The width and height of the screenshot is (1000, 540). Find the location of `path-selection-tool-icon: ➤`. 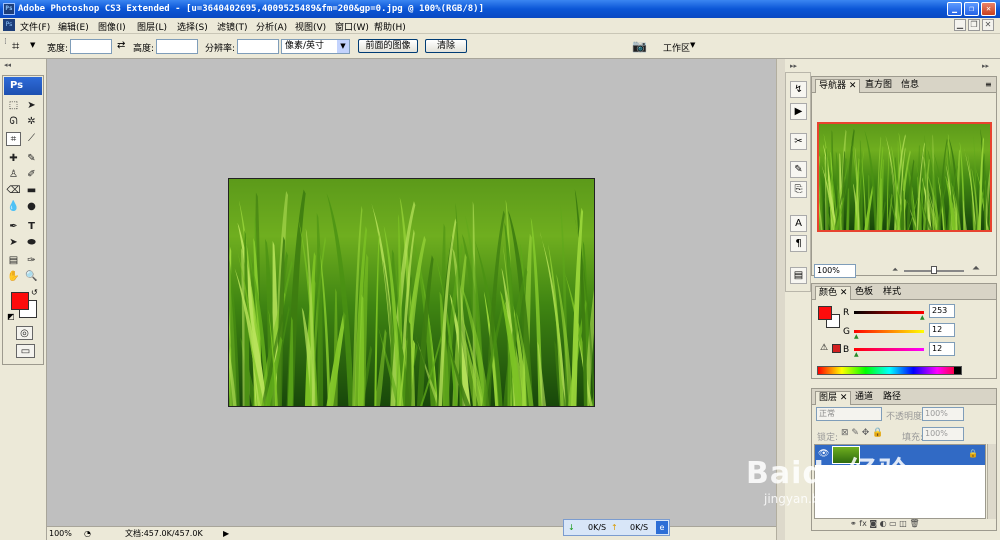

path-selection-tool-icon: ➤ is located at coordinates (13, 243).